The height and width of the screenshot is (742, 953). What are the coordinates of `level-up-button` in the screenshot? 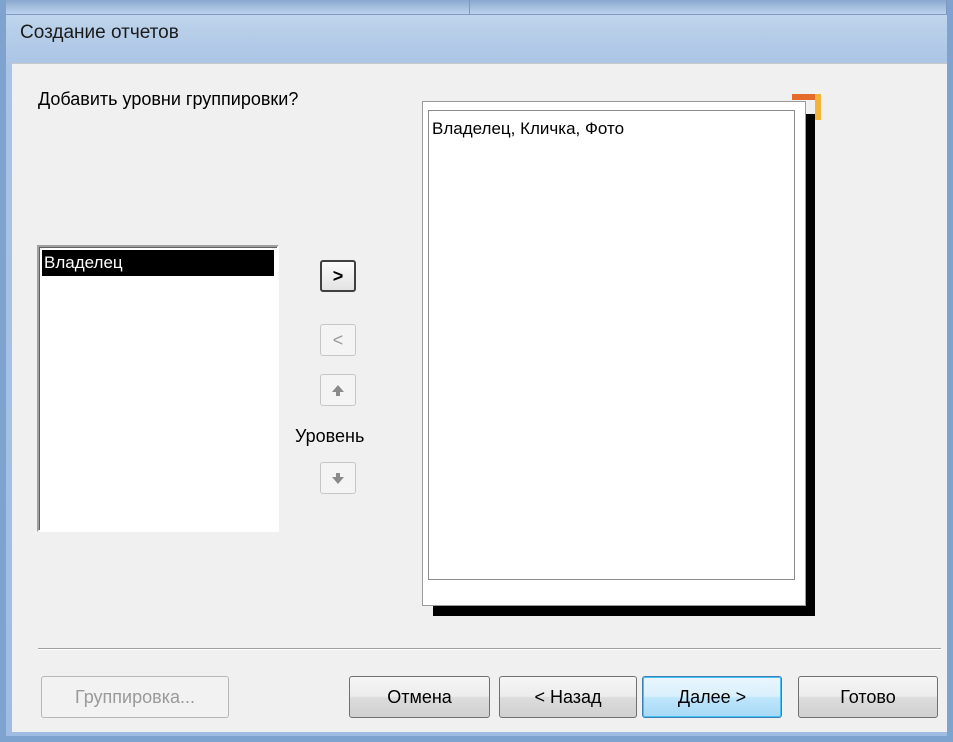 It's located at (338, 390).